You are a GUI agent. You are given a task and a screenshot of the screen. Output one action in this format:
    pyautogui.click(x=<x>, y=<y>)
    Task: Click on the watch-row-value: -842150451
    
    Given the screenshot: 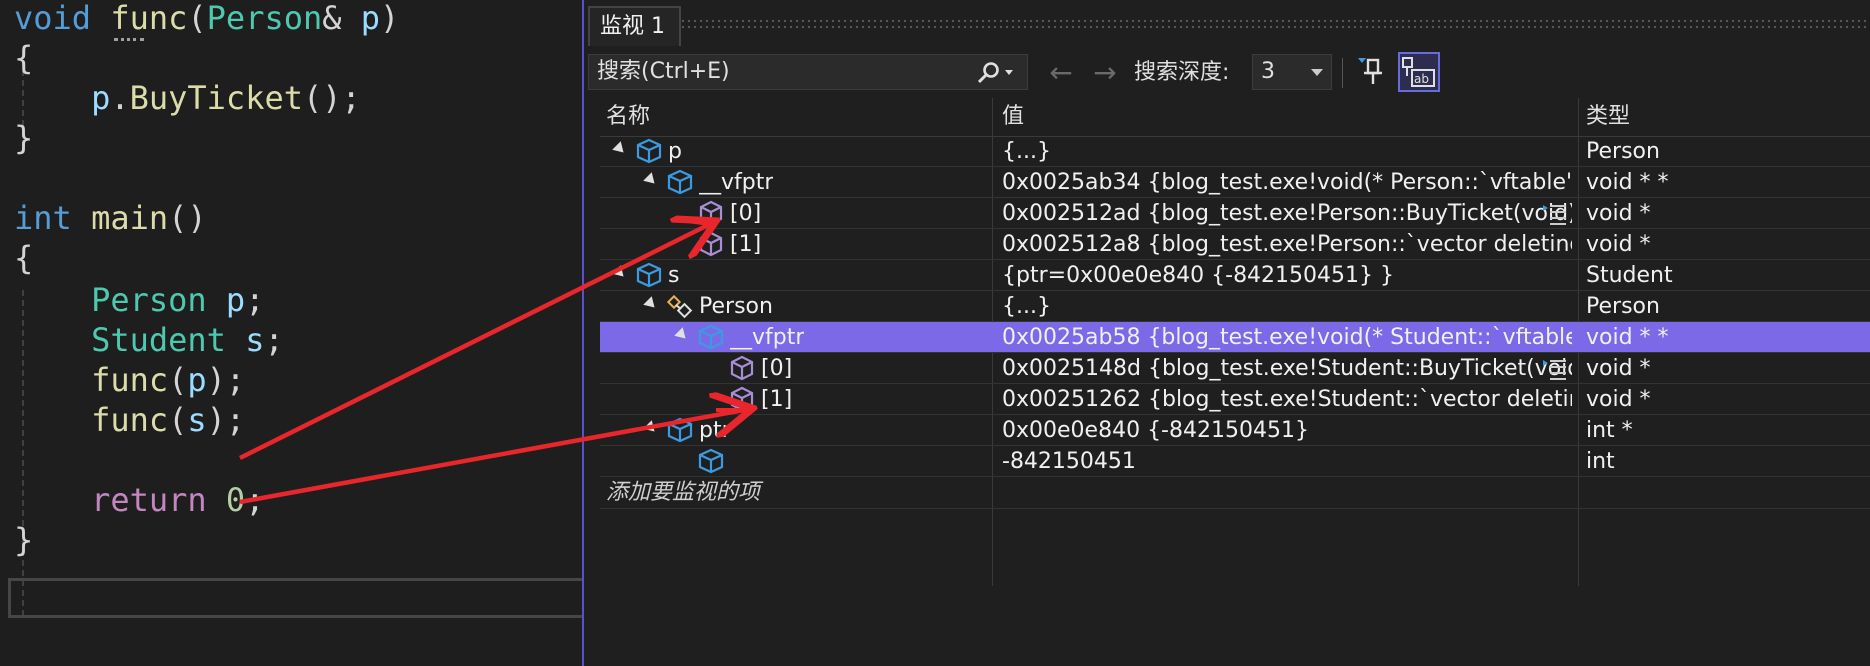 What is the action you would take?
    pyautogui.click(x=1287, y=461)
    